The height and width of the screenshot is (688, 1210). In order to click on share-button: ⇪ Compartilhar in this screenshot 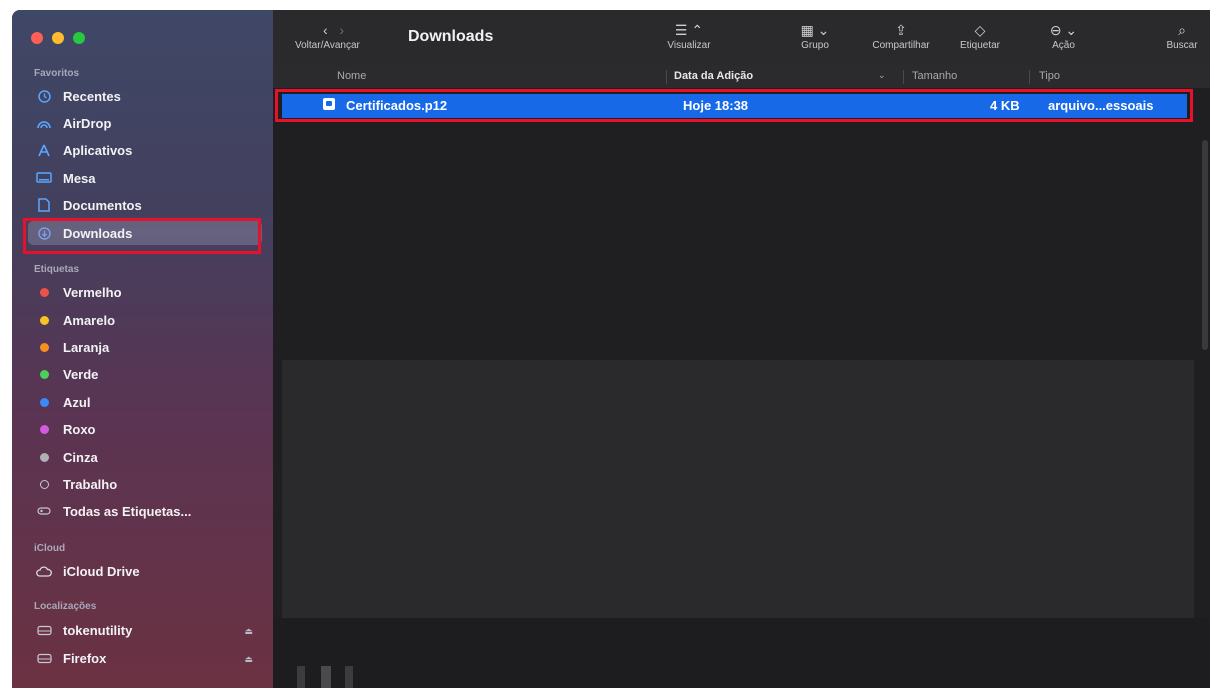, I will do `click(901, 36)`.